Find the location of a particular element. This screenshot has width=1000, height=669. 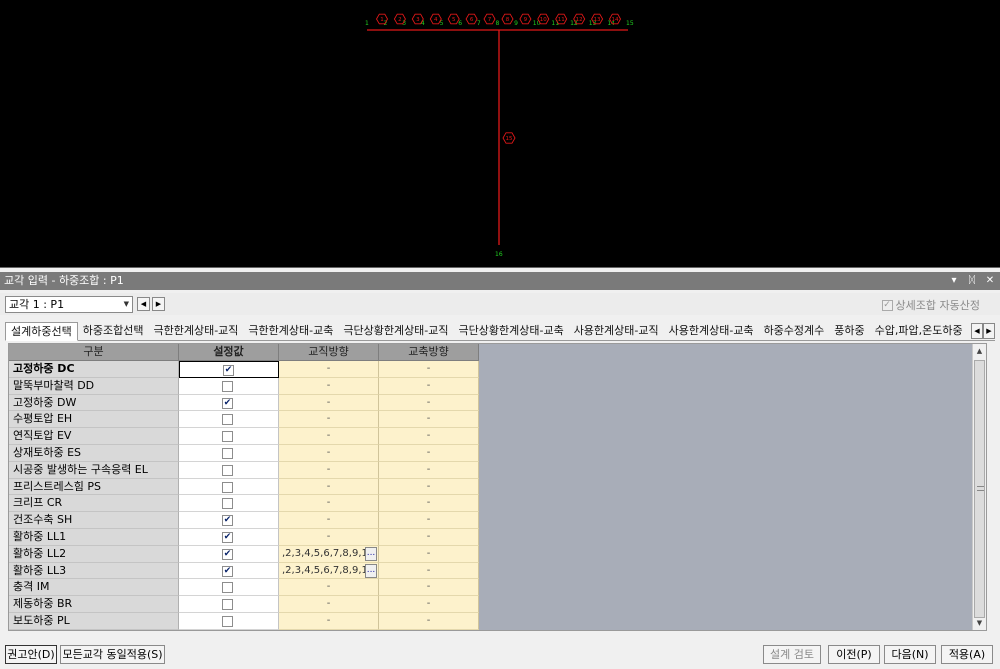

member-marker-label: 11 is located at coordinates (561, 20).